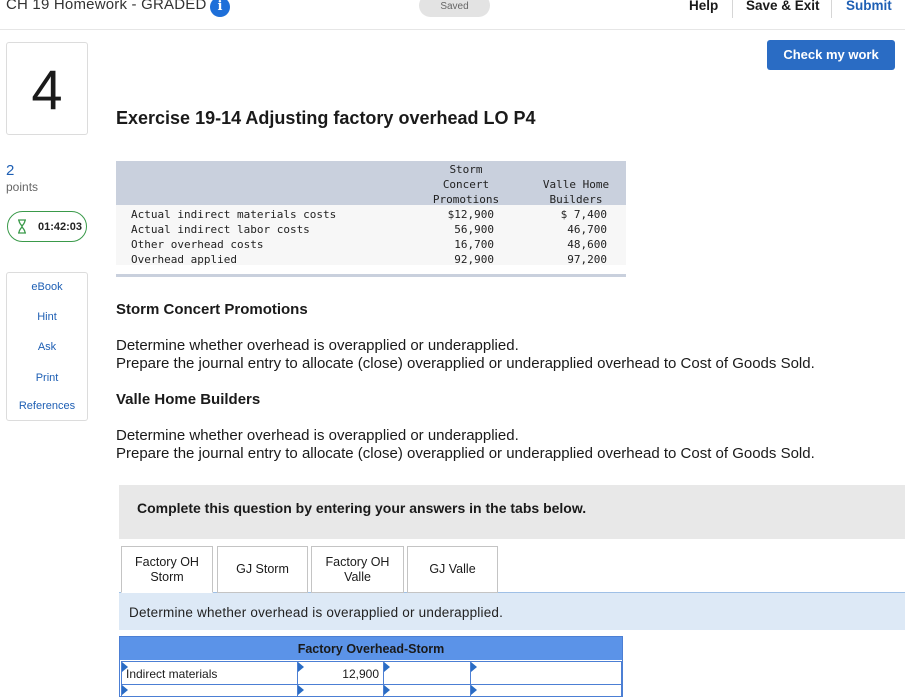 The height and width of the screenshot is (697, 905). Describe the element at coordinates (47, 406) in the screenshot. I see `references-link: References` at that location.